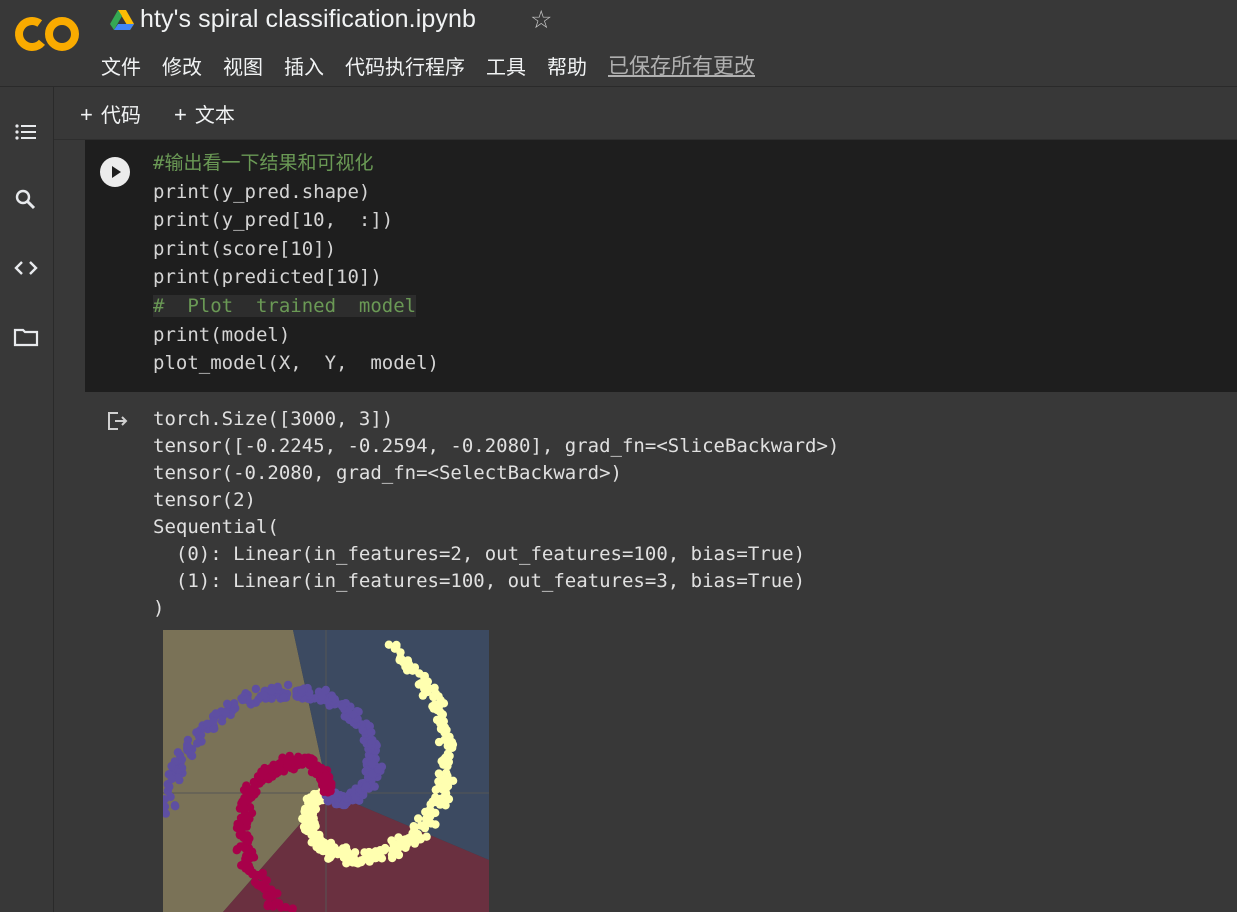 This screenshot has width=1237, height=912. I want to click on add-code-button: + 代码, so click(110, 113).